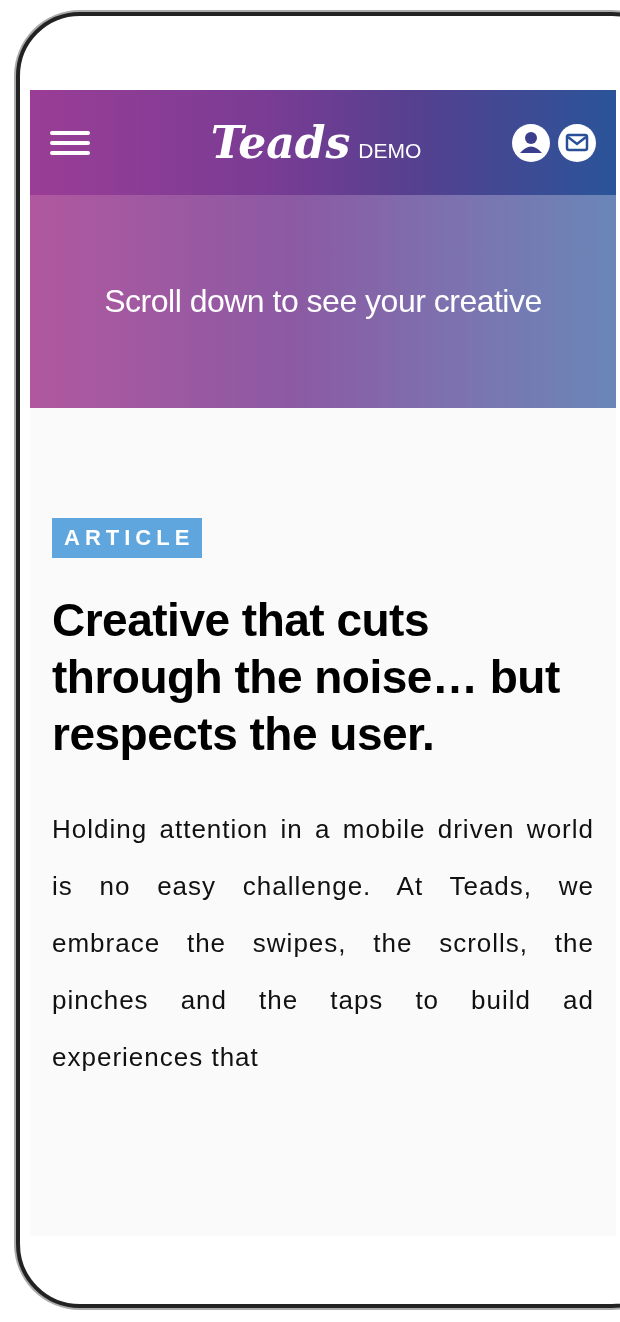 The height and width of the screenshot is (1322, 620). What do you see at coordinates (70, 142) in the screenshot?
I see `menu-icon` at bounding box center [70, 142].